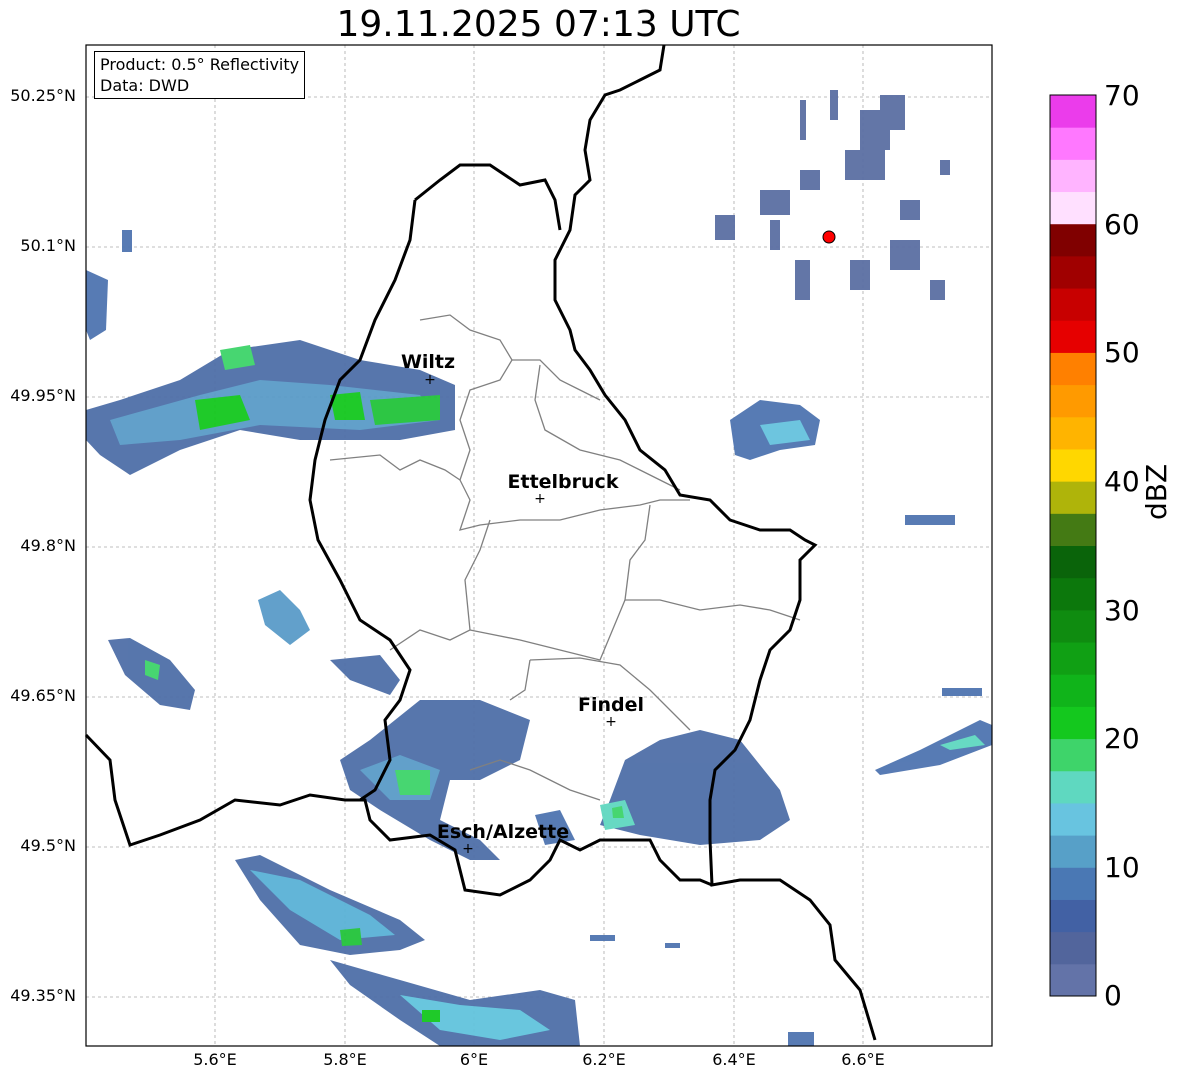  Describe the element at coordinates (1122, 481) in the screenshot. I see `colorbar-tick: 40` at that location.